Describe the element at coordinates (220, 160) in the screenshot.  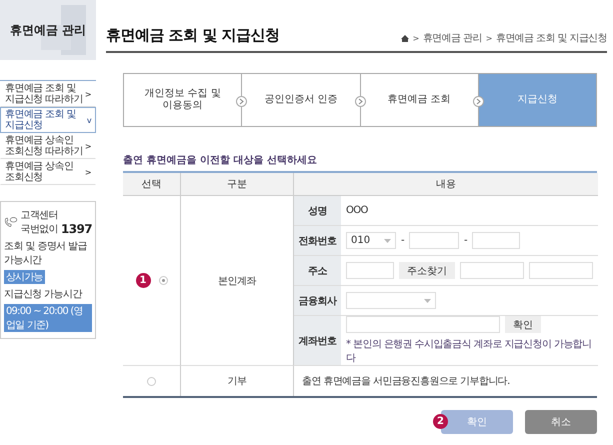
I see `section-heading: 출연 휴면예금을 이전할 대상을 선택하세요` at that location.